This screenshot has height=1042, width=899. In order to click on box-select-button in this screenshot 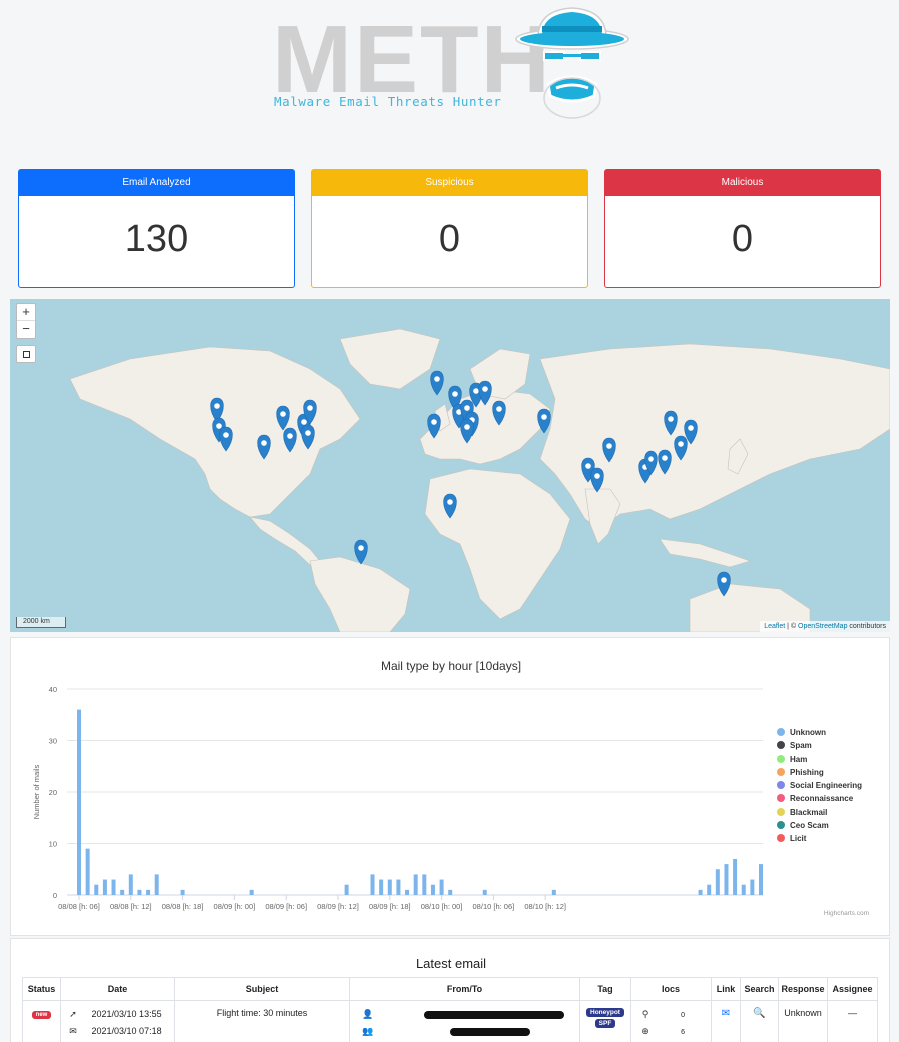, I will do `click(26, 354)`.